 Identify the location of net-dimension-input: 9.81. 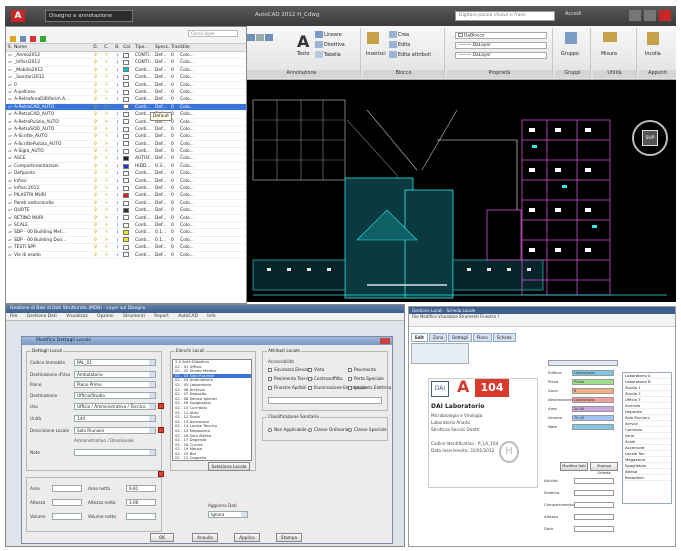
(141, 488).